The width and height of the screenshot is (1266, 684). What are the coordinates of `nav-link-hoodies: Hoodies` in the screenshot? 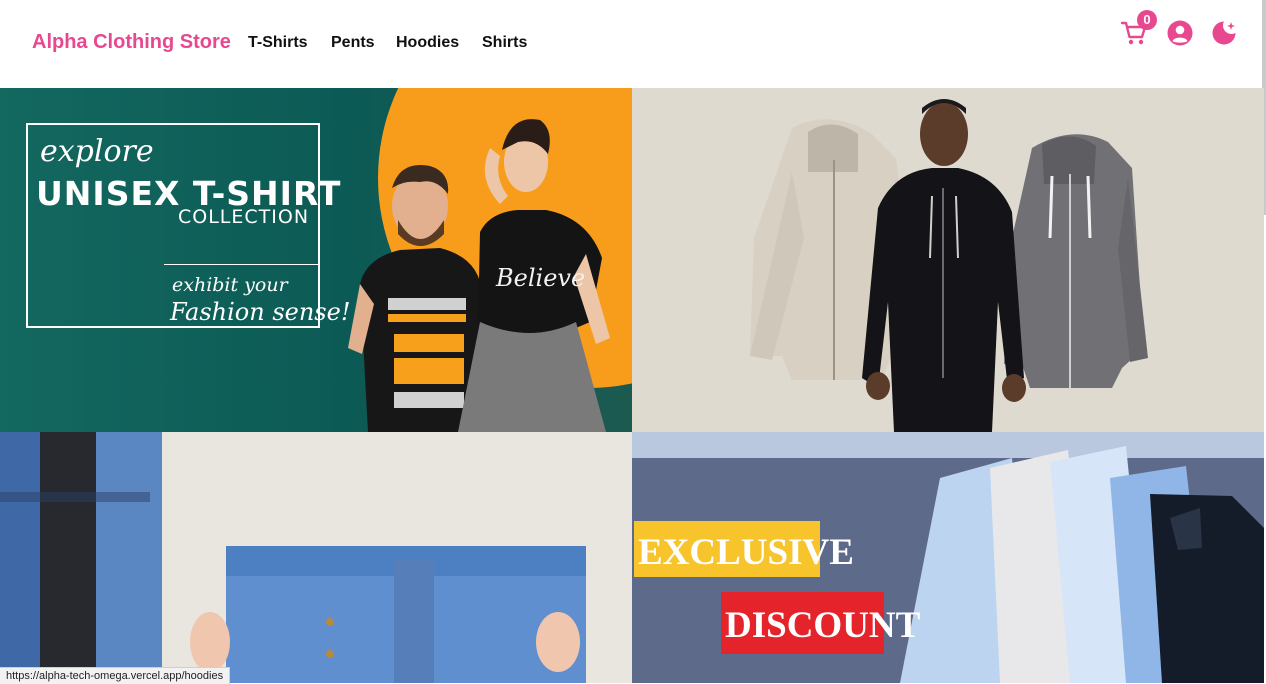 It's located at (427, 43).